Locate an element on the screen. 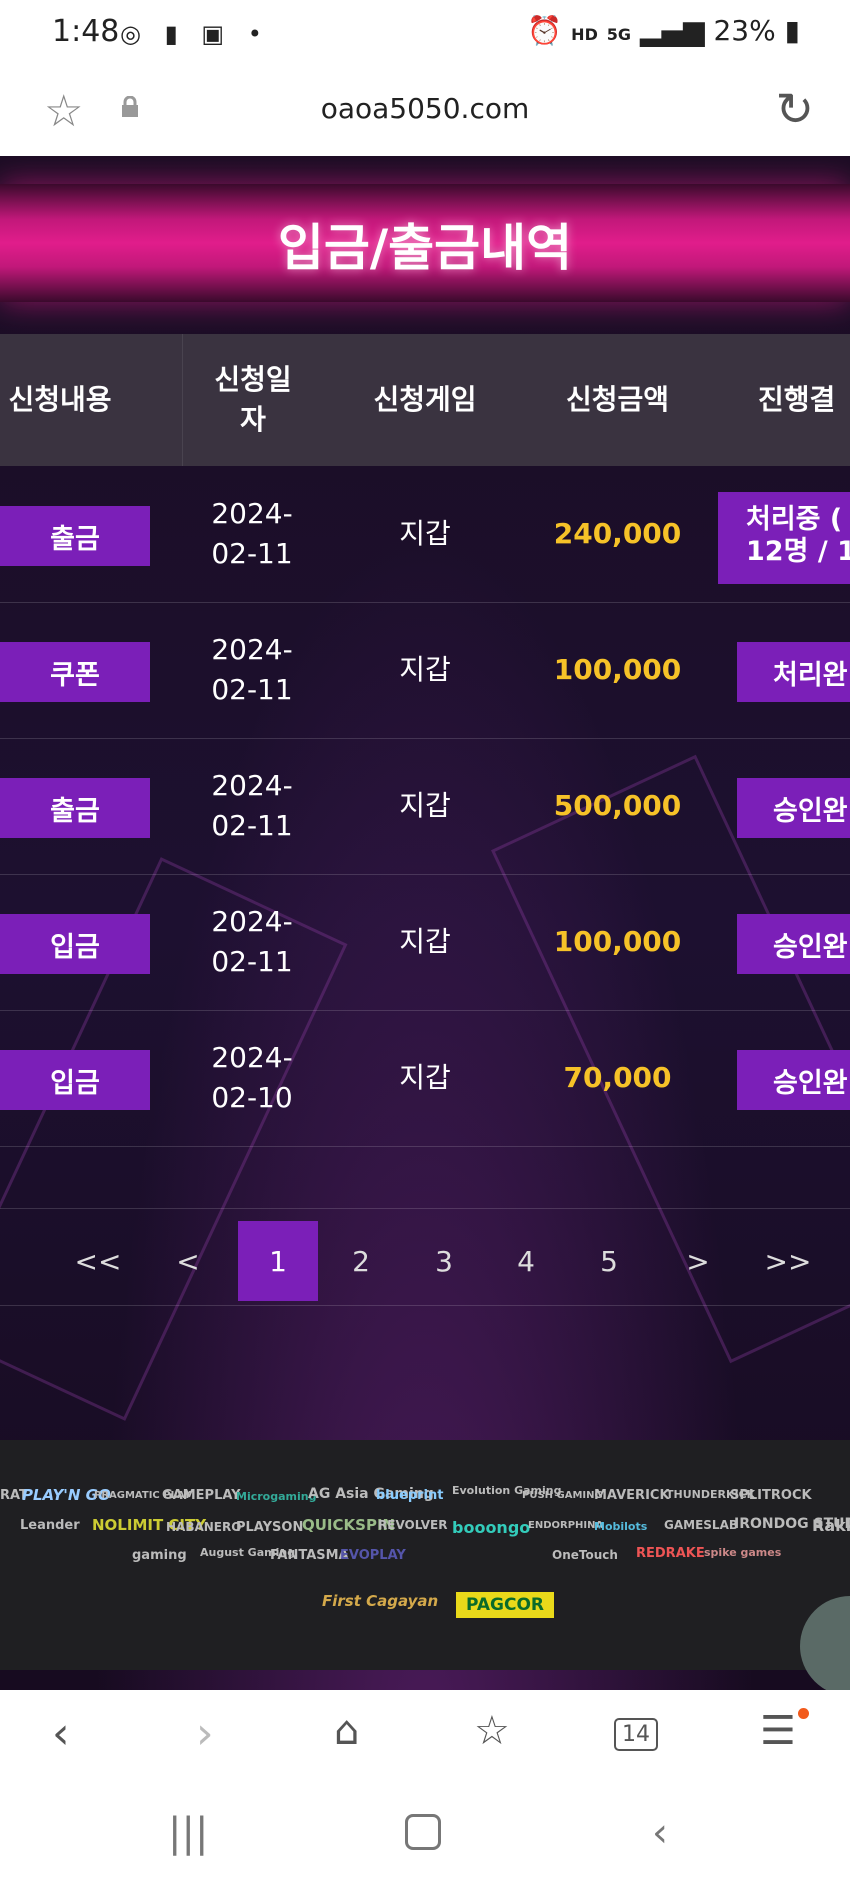 This screenshot has height=1889, width=850. table-header: 신청내용 신청일 자 신청게임 신청금액 진행결 is located at coordinates (425, 400).